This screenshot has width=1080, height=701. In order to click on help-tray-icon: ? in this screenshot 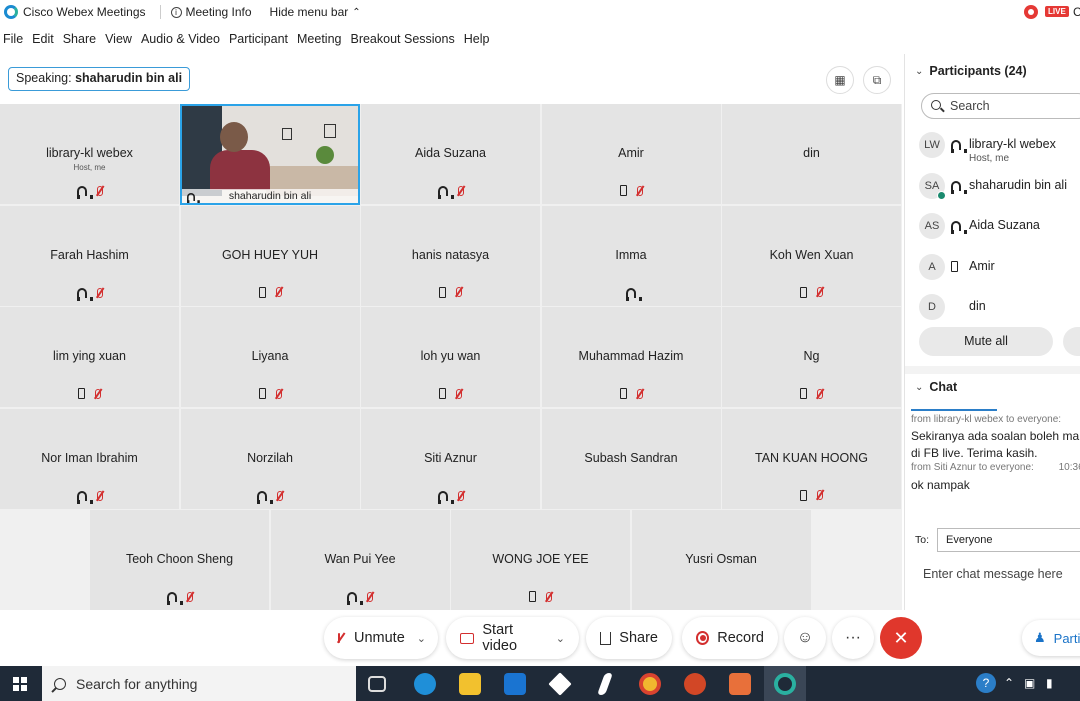, I will do `click(986, 683)`.